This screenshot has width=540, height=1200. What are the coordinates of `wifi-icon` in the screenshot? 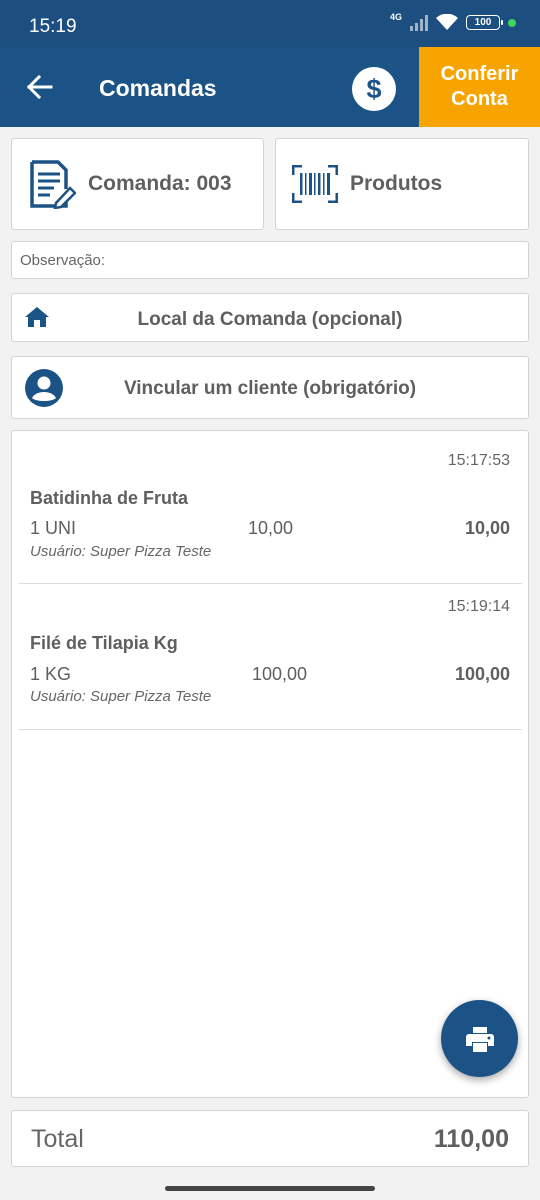 It's located at (447, 22).